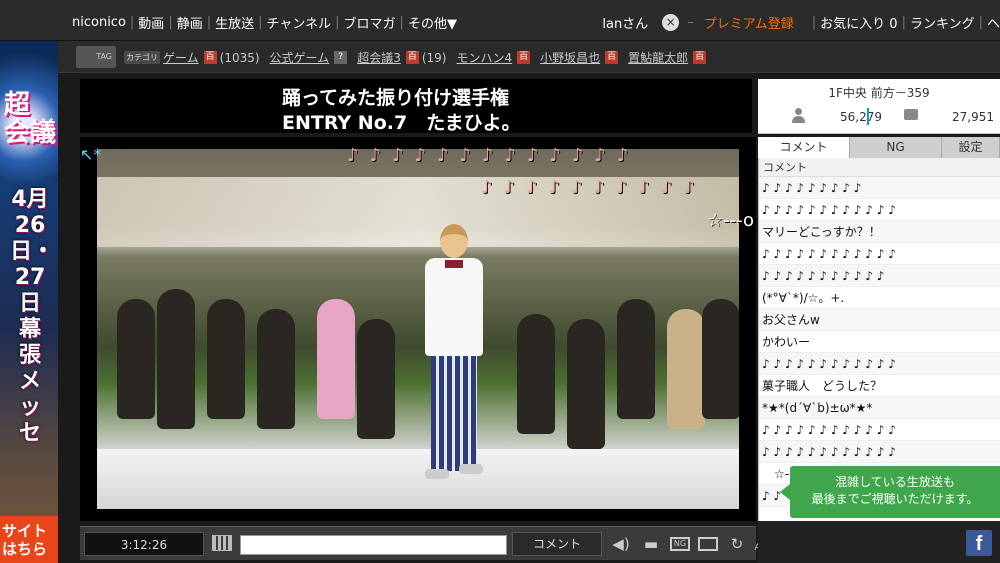 The image size is (1000, 563). I want to click on notice-line1: 混雑している生放送も, so click(895, 482).